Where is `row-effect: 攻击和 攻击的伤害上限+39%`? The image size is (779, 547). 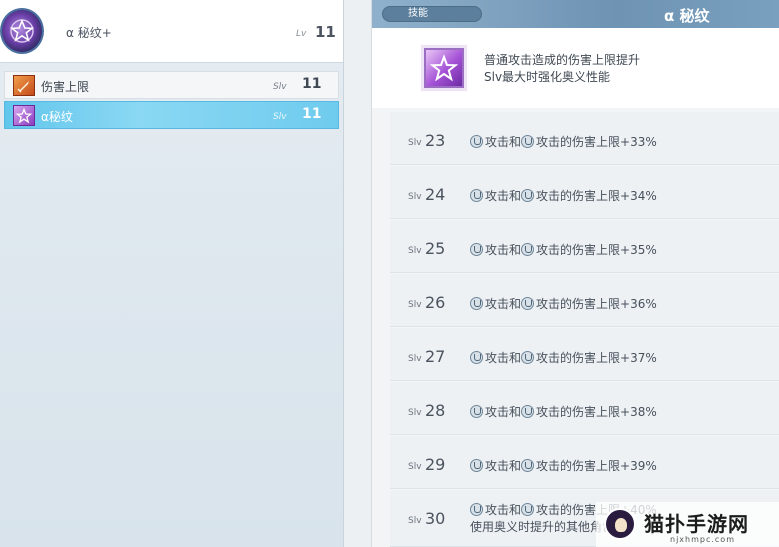 row-effect: 攻击和 攻击的伤害上限+39% is located at coordinates (563, 465).